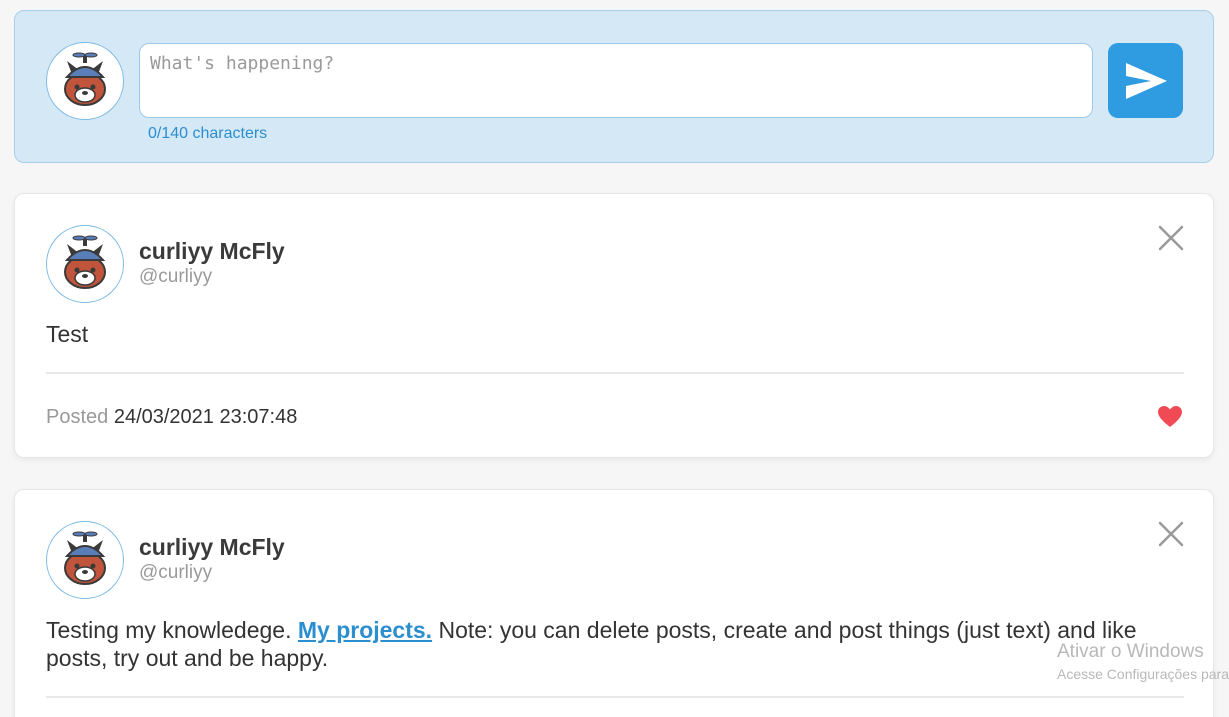 The width and height of the screenshot is (1229, 717). What do you see at coordinates (616, 80) in the screenshot?
I see `compose-input` at bounding box center [616, 80].